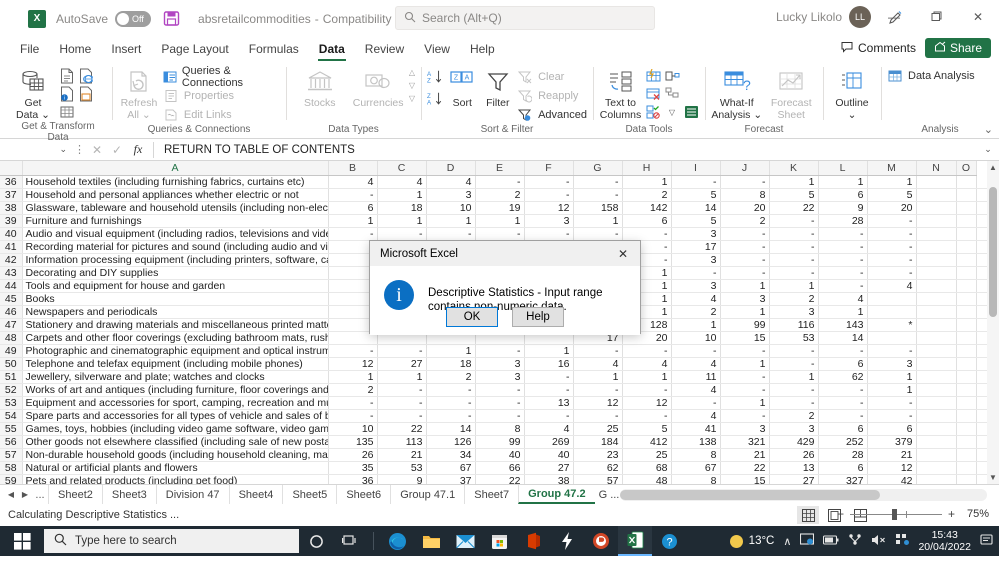 Image resolution: width=999 pixels, height=562 pixels. What do you see at coordinates (11, 455) in the screenshot?
I see `row-header: 57` at bounding box center [11, 455].